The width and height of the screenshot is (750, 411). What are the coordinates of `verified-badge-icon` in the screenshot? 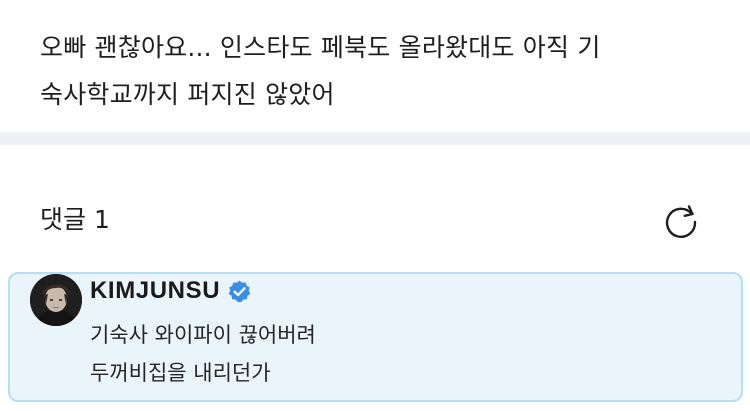 It's located at (239, 291).